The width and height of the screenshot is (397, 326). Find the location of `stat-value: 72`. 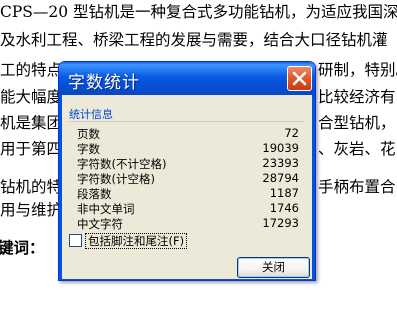

stat-value: 72 is located at coordinates (291, 133).